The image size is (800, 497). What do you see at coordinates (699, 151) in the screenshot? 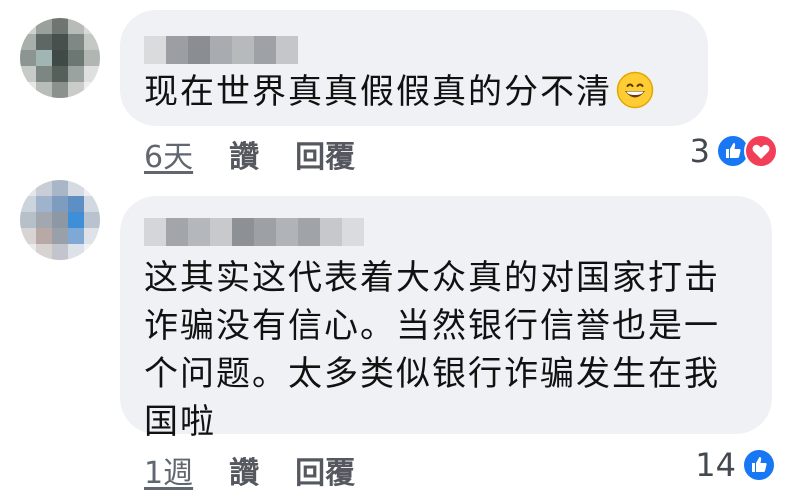
I see `reaction-count: 3` at bounding box center [699, 151].